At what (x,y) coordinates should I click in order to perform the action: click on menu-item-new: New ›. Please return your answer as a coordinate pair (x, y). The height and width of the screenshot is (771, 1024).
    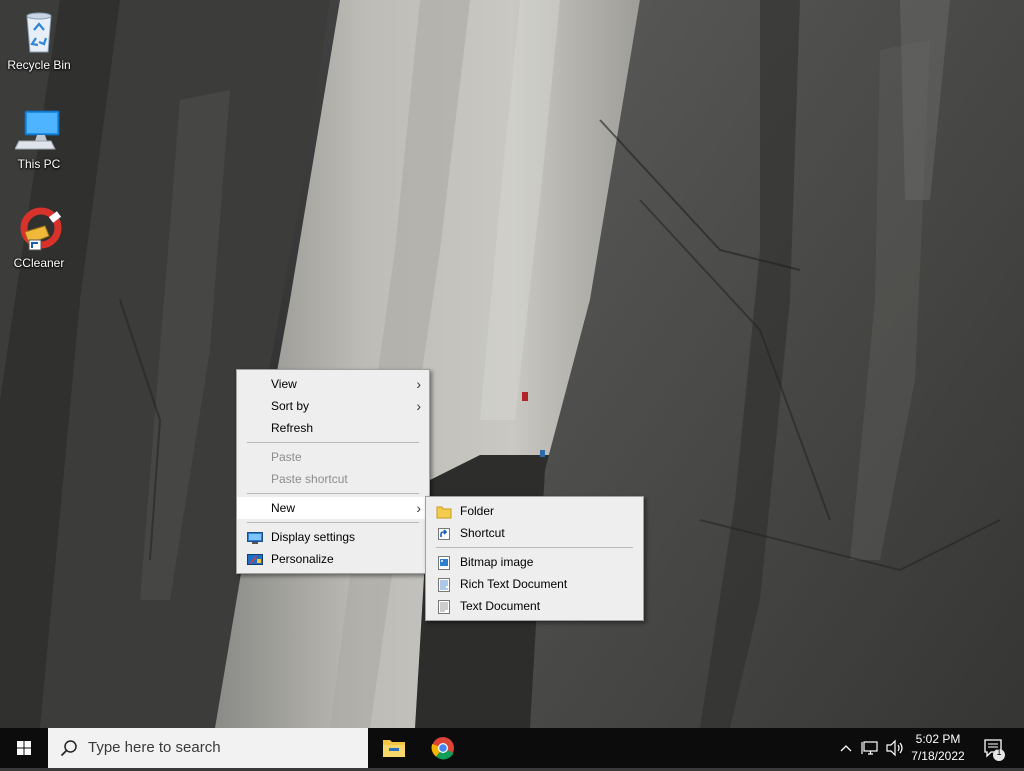
    Looking at the image, I should click on (333, 508).